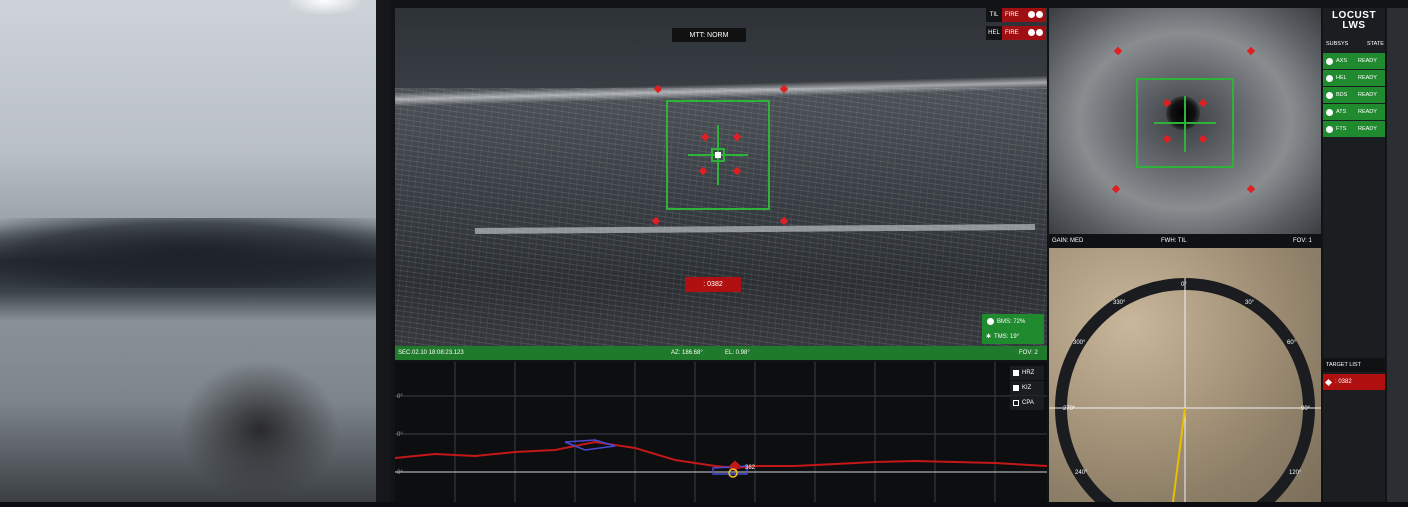  I want to click on terrain-profile-line, so click(721, 455).